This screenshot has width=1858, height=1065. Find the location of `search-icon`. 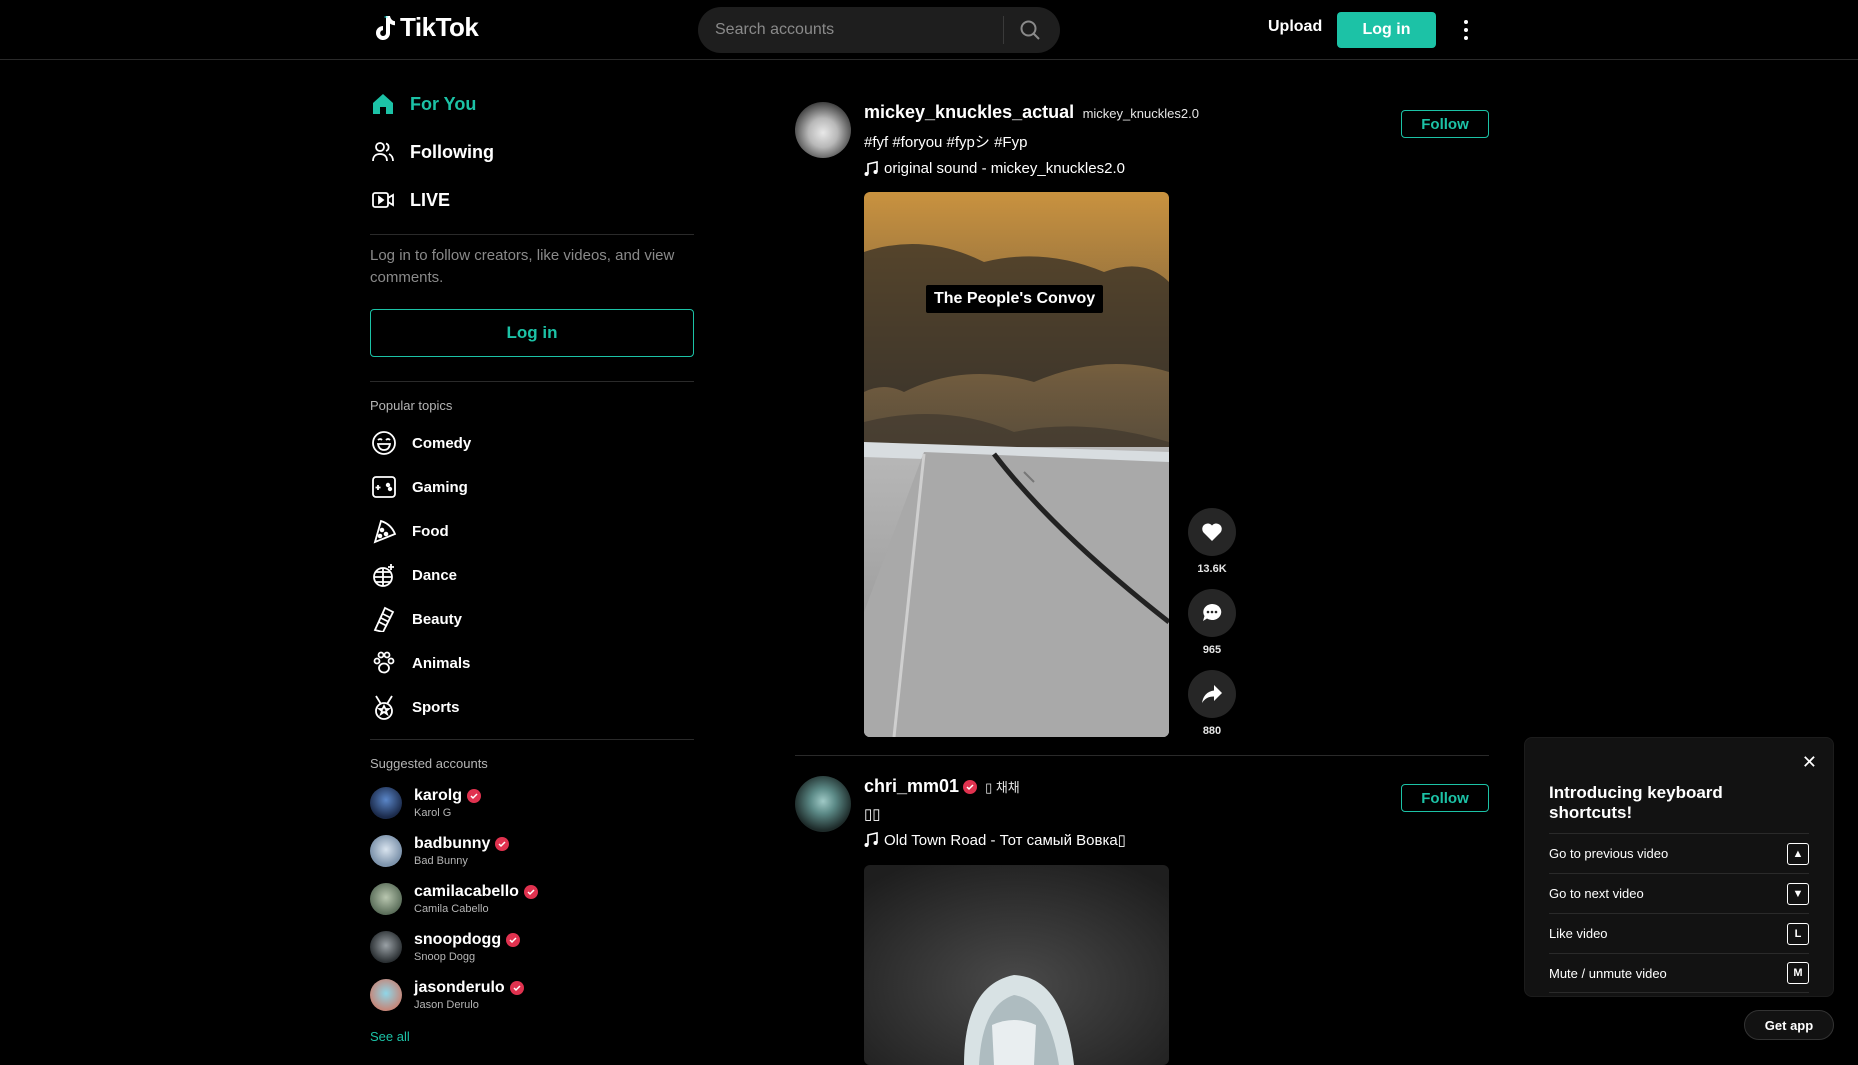

search-icon is located at coordinates (1030, 30).